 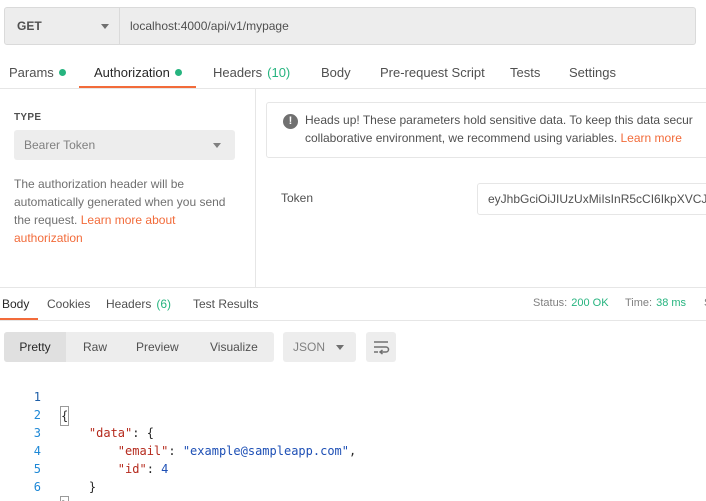 I want to click on tab-label: Params, so click(x=31, y=72).